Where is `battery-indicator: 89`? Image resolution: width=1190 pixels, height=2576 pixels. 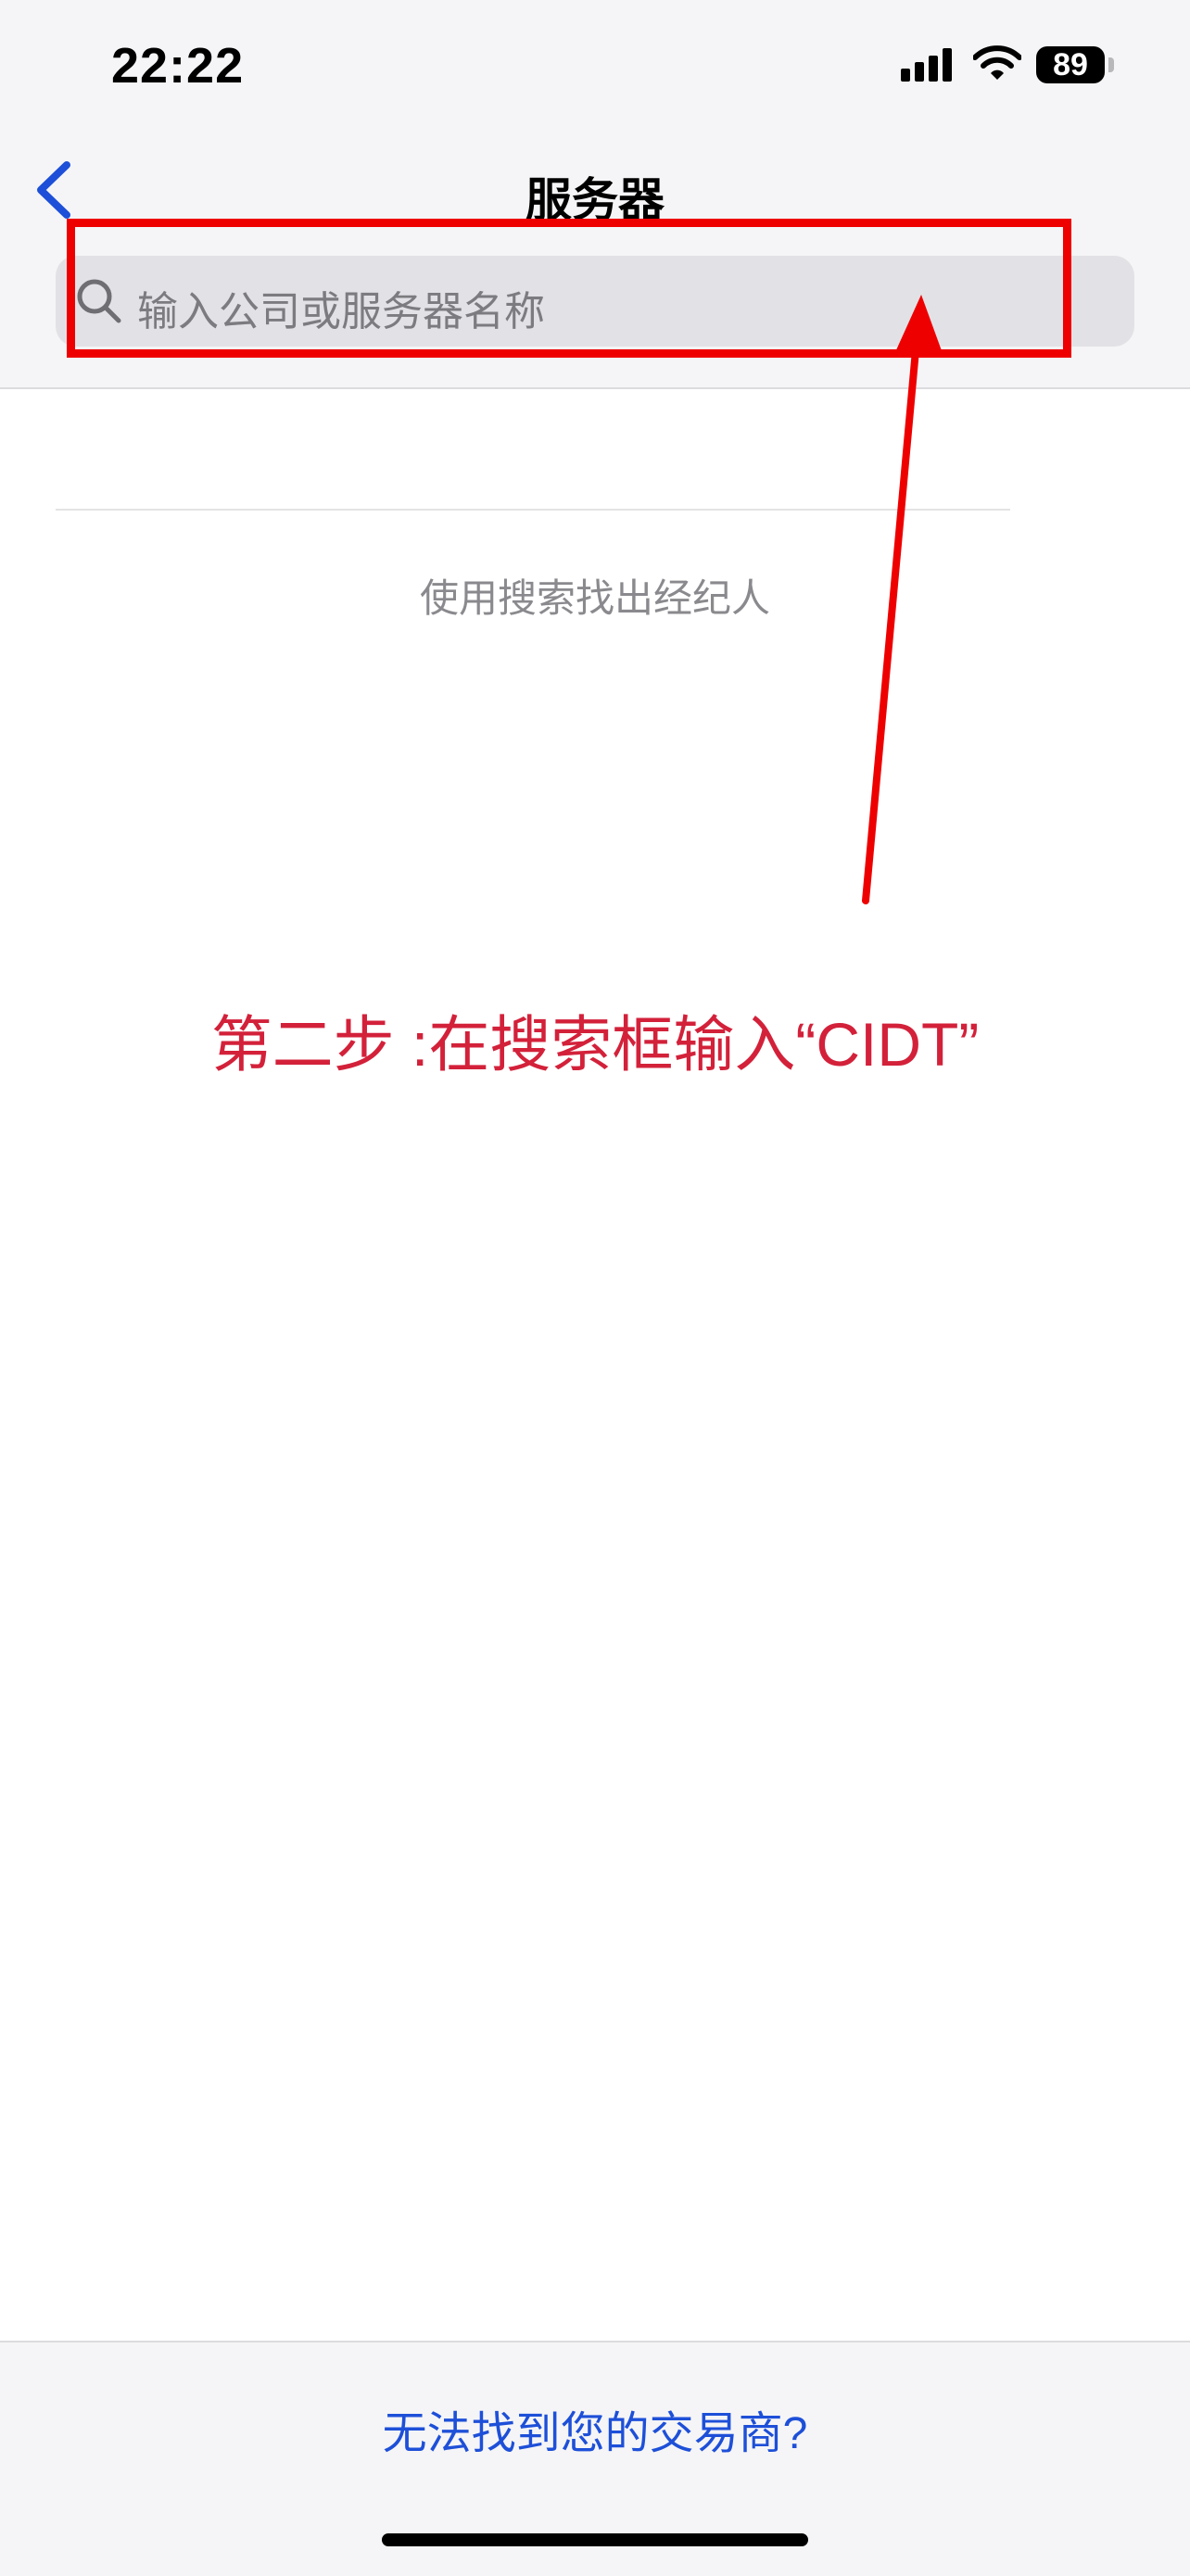 battery-indicator: 89 is located at coordinates (1070, 64).